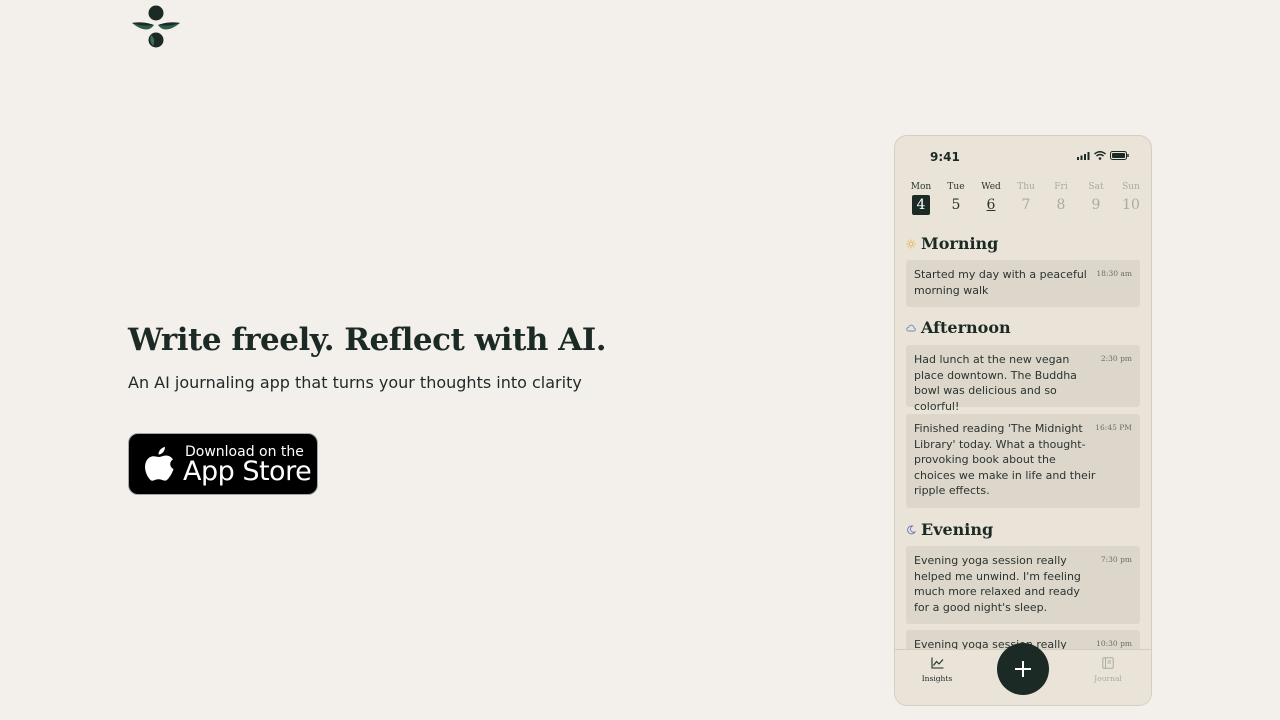 The image size is (1280, 720). What do you see at coordinates (960, 243) in the screenshot?
I see `section-title: Morning` at bounding box center [960, 243].